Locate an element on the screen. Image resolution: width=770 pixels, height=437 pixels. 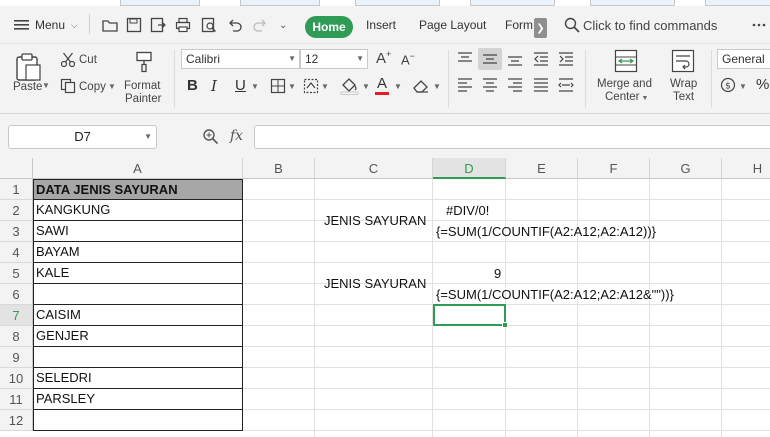
distribute-button is located at coordinates (566, 86).